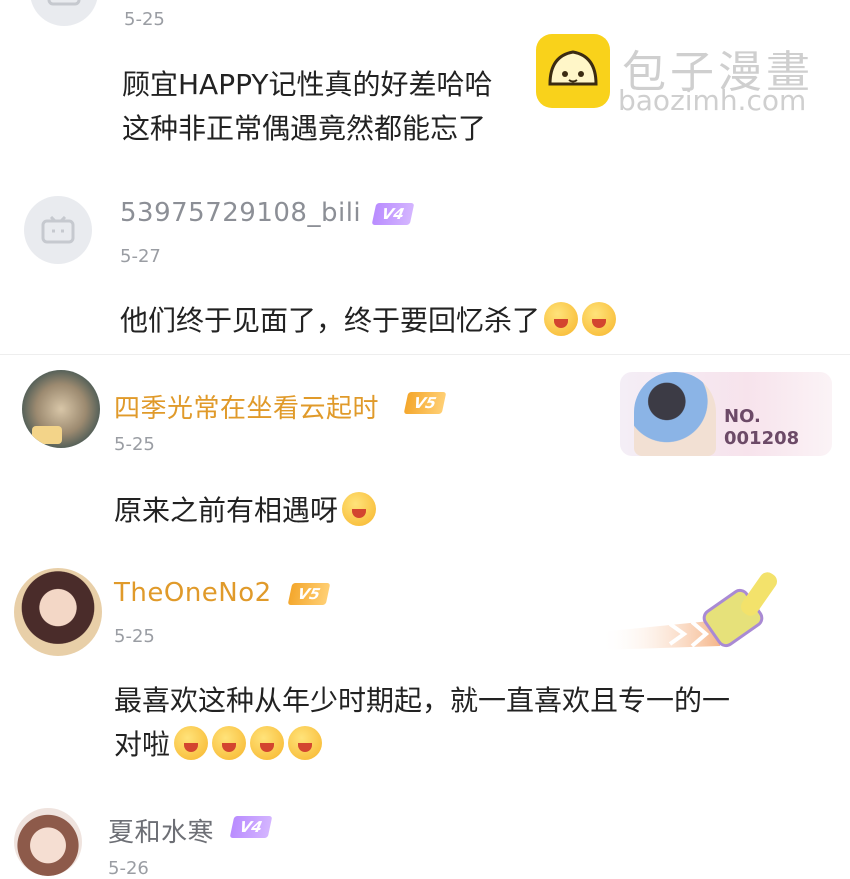  Describe the element at coordinates (307, 84) in the screenshot. I see `comment-text-line: 顾宜HAPPY记性真的好差哈哈` at that location.